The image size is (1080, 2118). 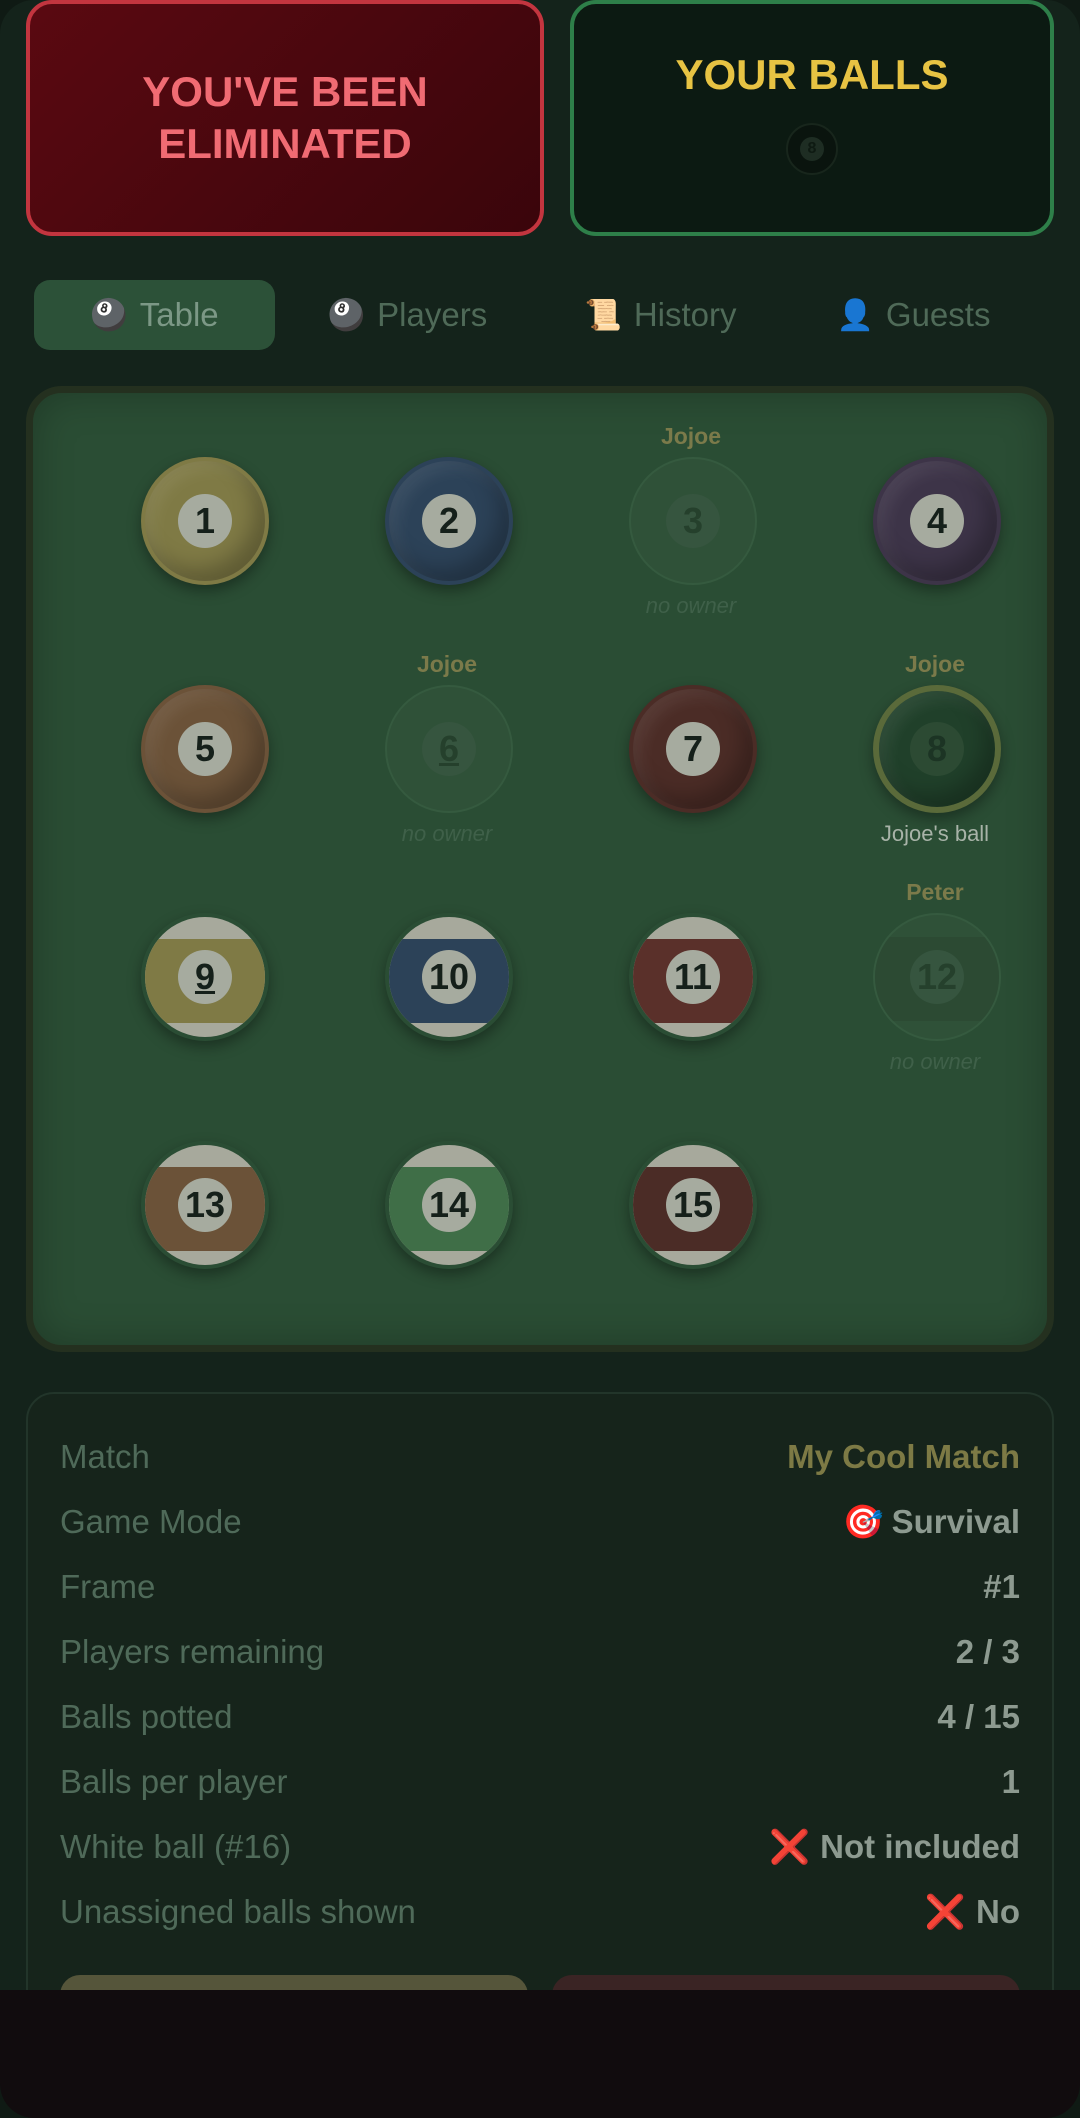 I want to click on ball-cell: 11, so click(x=691, y=993).